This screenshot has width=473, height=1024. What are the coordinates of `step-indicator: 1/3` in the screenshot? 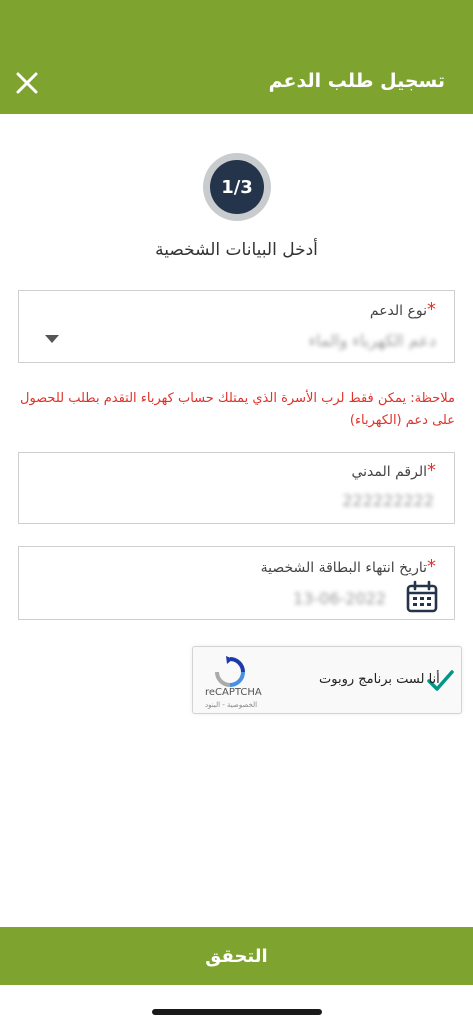 It's located at (237, 187).